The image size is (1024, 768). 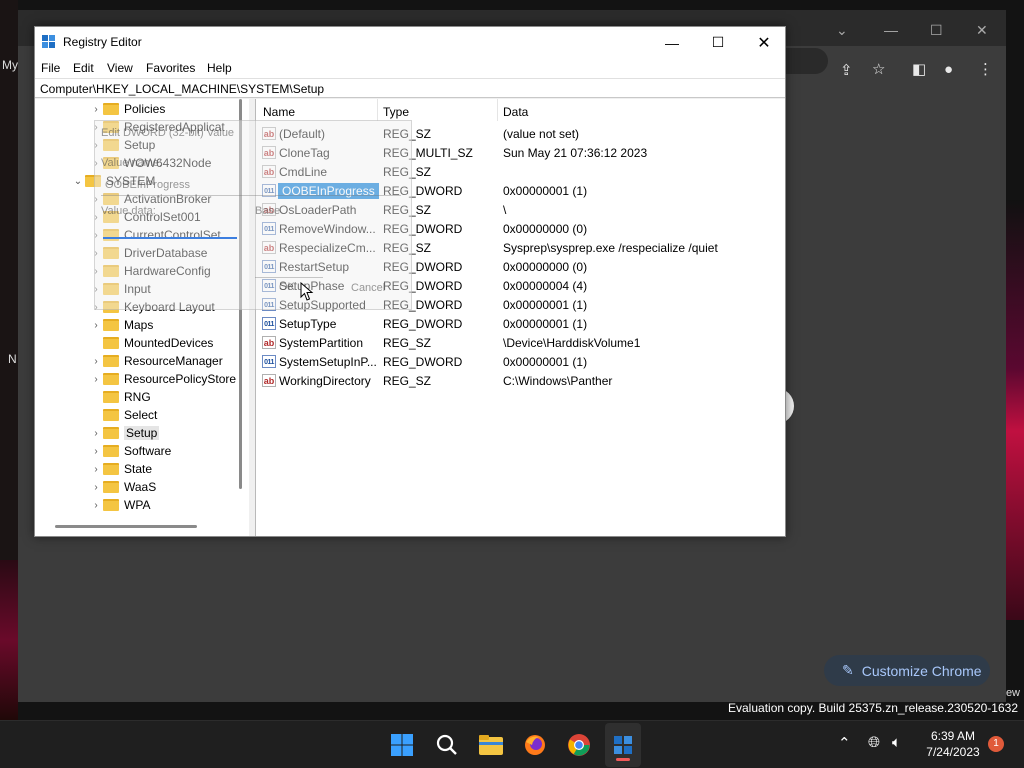 What do you see at coordinates (953, 736) in the screenshot?
I see `clock-time: 6:39 AM` at bounding box center [953, 736].